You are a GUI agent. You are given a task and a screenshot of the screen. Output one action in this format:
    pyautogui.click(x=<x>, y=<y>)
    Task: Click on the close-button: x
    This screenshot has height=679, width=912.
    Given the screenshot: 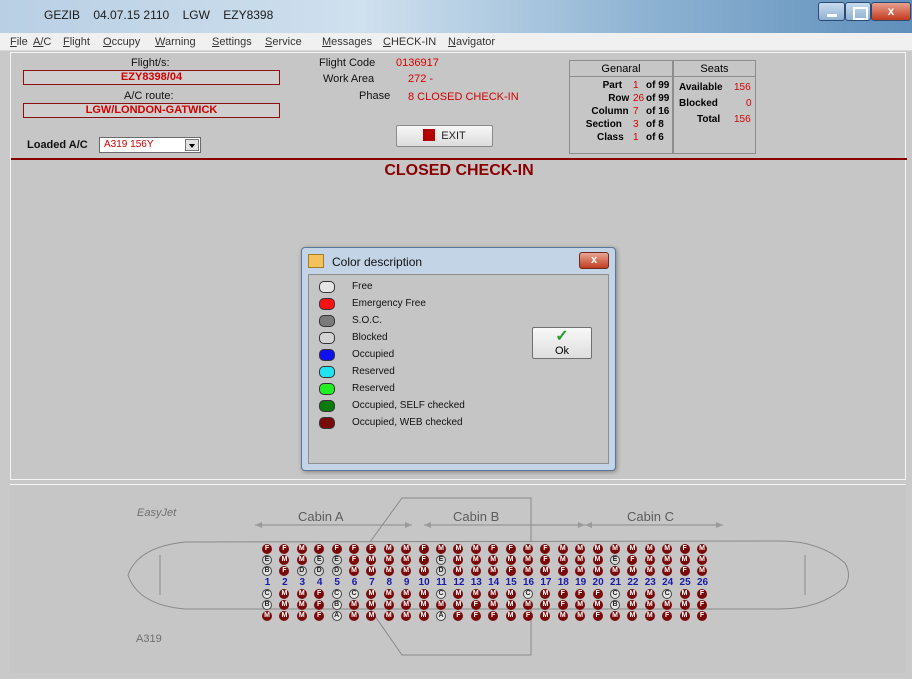 What is the action you would take?
    pyautogui.click(x=891, y=11)
    